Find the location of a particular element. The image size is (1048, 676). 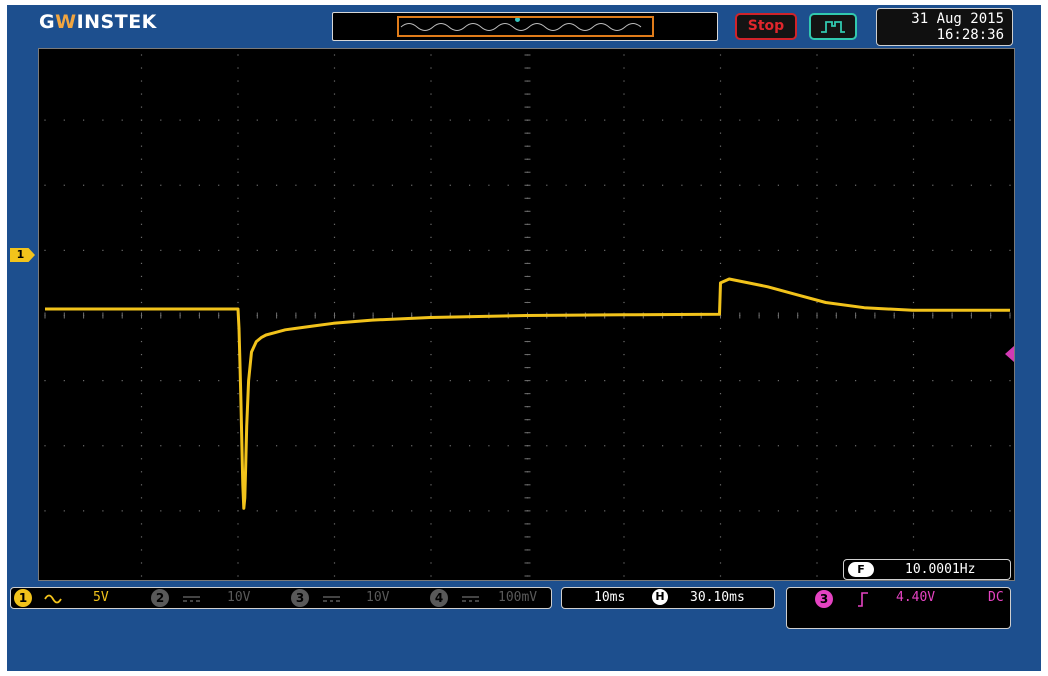

horizontal-position-icon: H is located at coordinates (660, 597).